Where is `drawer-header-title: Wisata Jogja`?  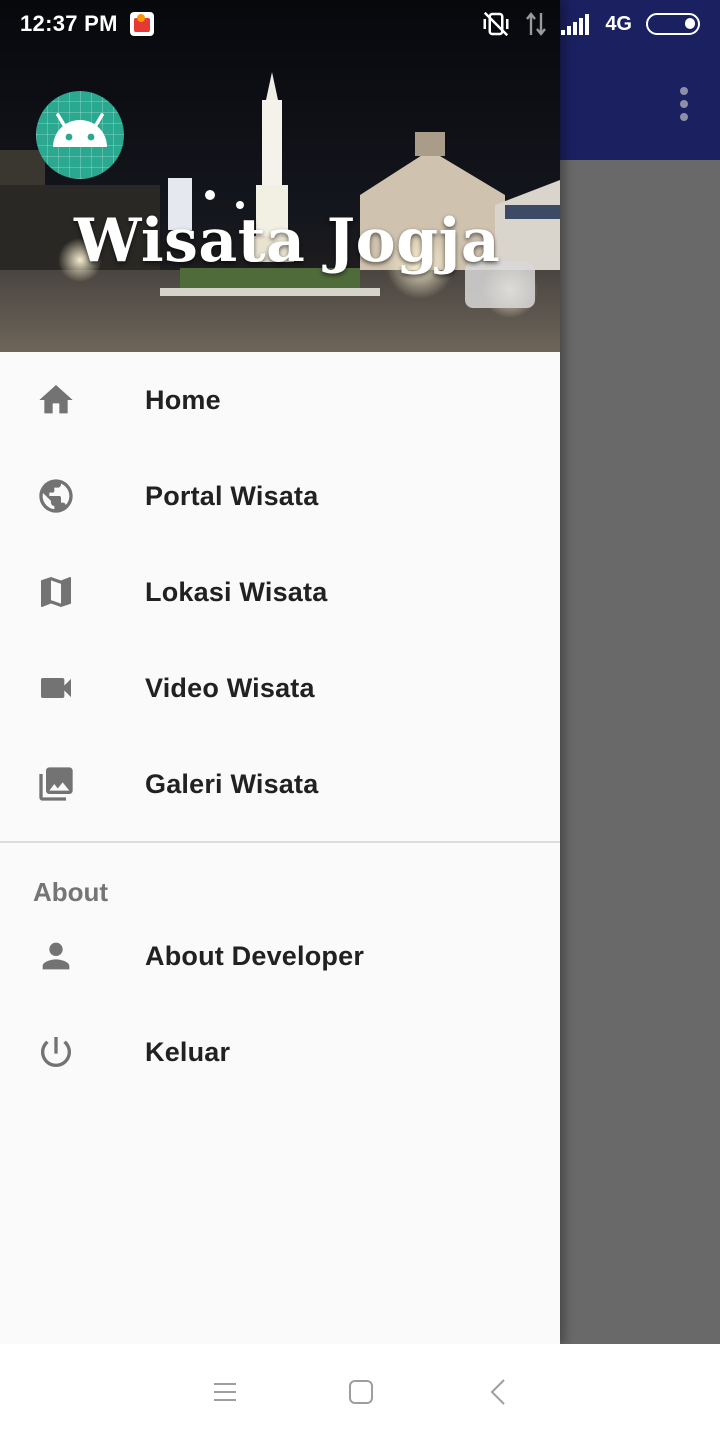 drawer-header-title: Wisata Jogja is located at coordinates (287, 241).